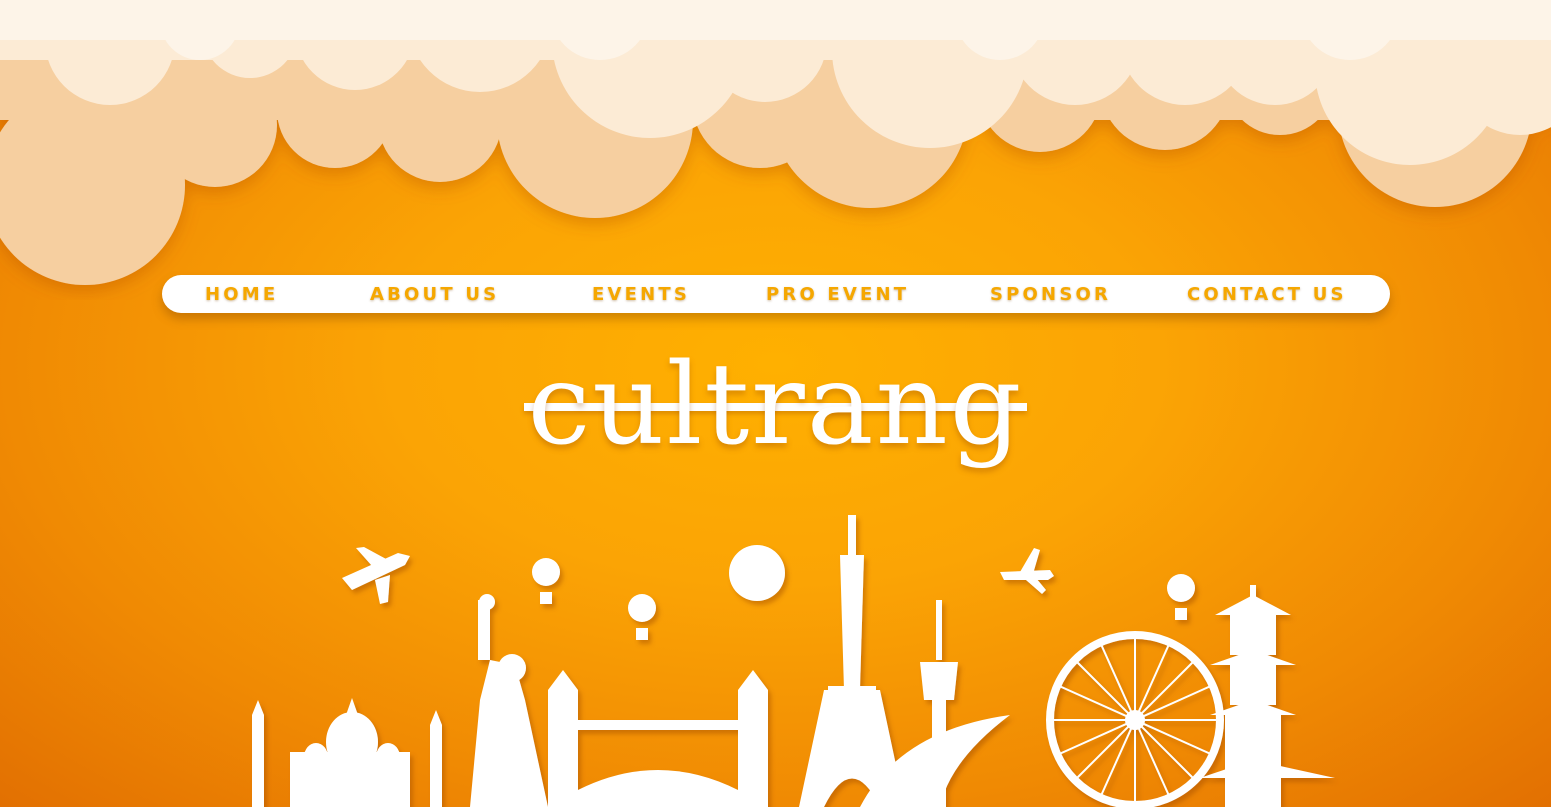 The image size is (1551, 807). I want to click on site-logo: cultrang, so click(775, 405).